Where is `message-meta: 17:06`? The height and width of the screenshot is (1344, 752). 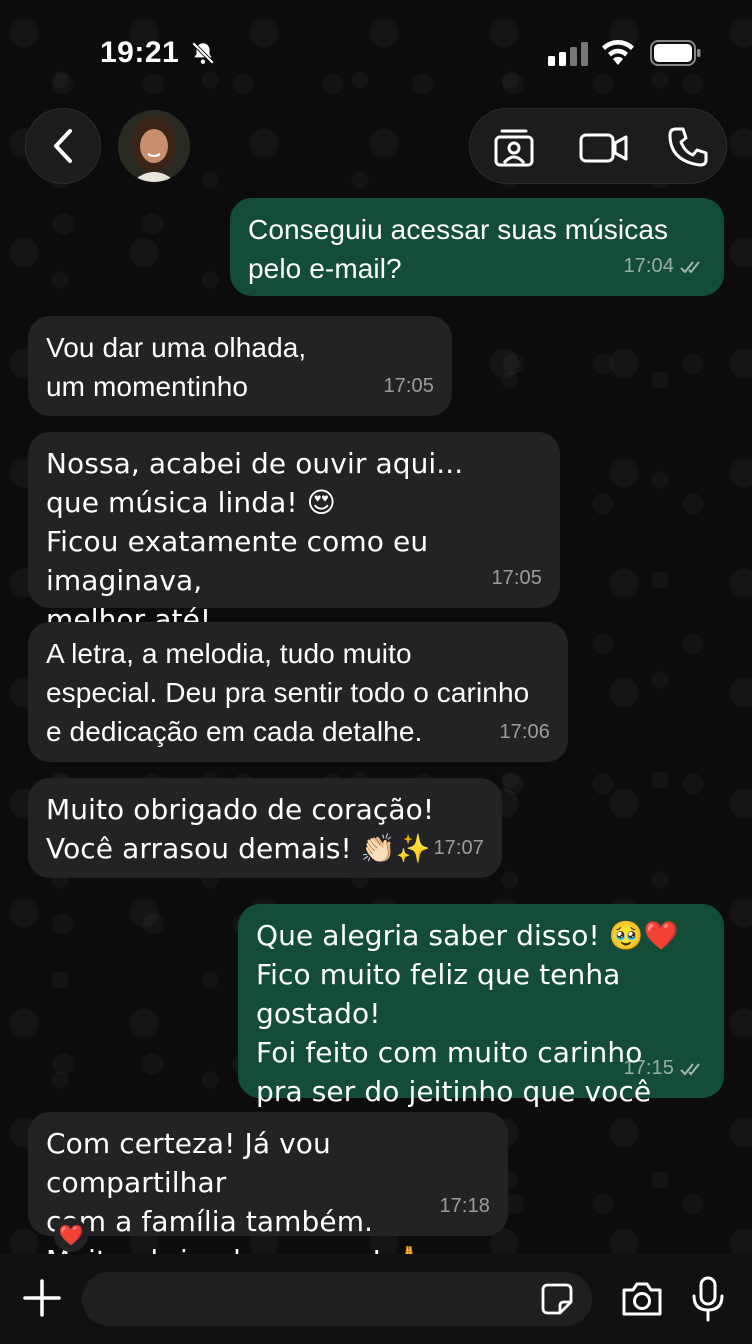
message-meta: 17:06 is located at coordinates (524, 732).